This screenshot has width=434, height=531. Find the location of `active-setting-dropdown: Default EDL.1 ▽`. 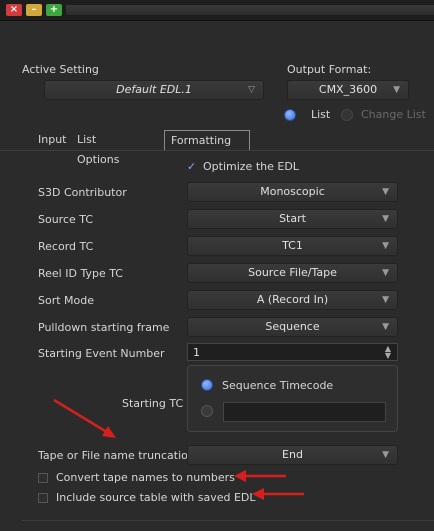

active-setting-dropdown: Default EDL.1 ▽ is located at coordinates (154, 90).